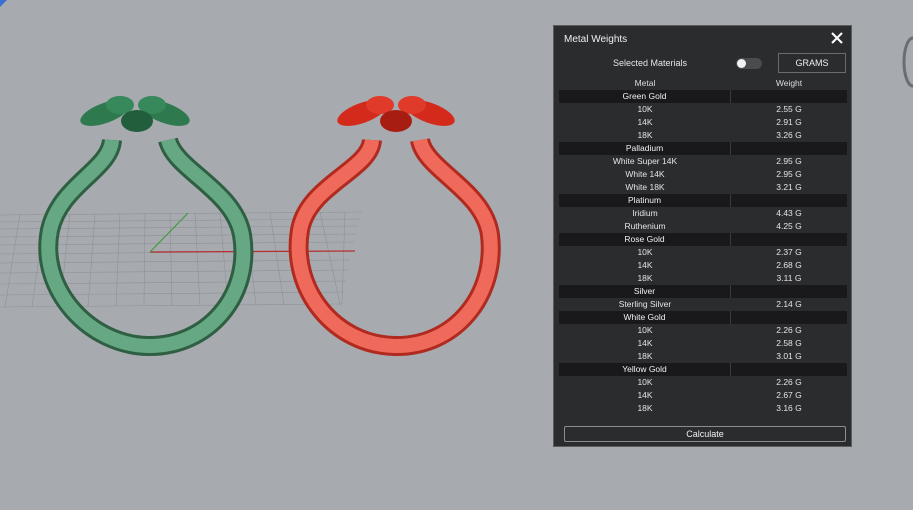 The width and height of the screenshot is (913, 510). I want to click on group-name: Green Gold, so click(645, 96).